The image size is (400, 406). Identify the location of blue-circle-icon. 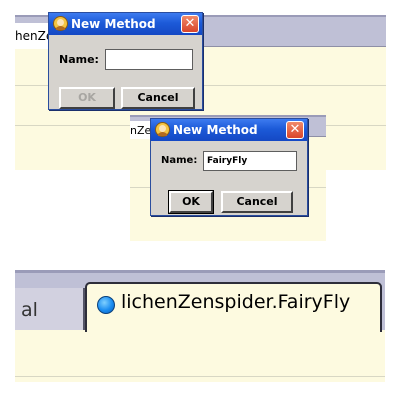
(106, 305).